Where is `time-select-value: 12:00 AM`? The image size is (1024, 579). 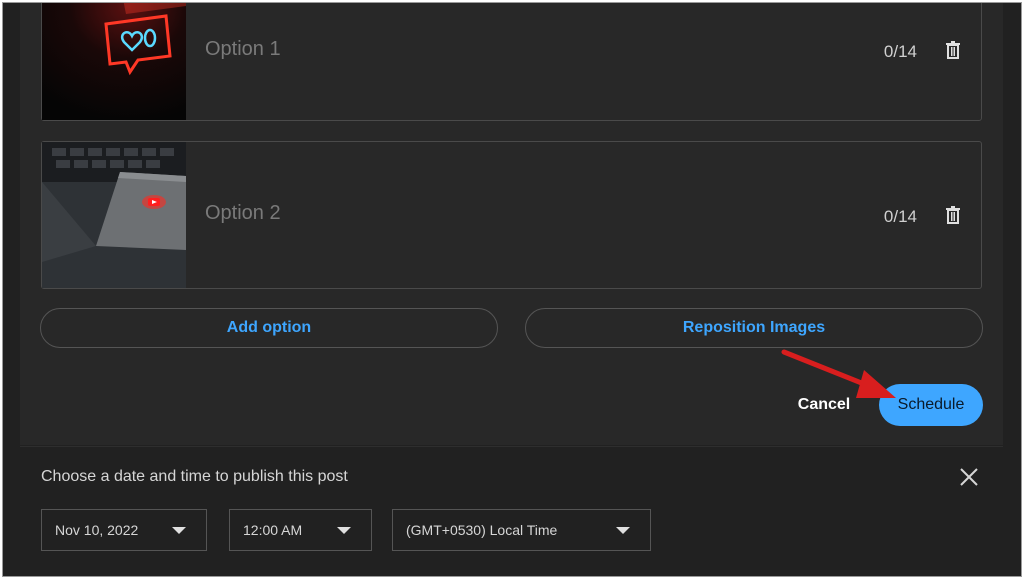 time-select-value: 12:00 AM is located at coordinates (273, 530).